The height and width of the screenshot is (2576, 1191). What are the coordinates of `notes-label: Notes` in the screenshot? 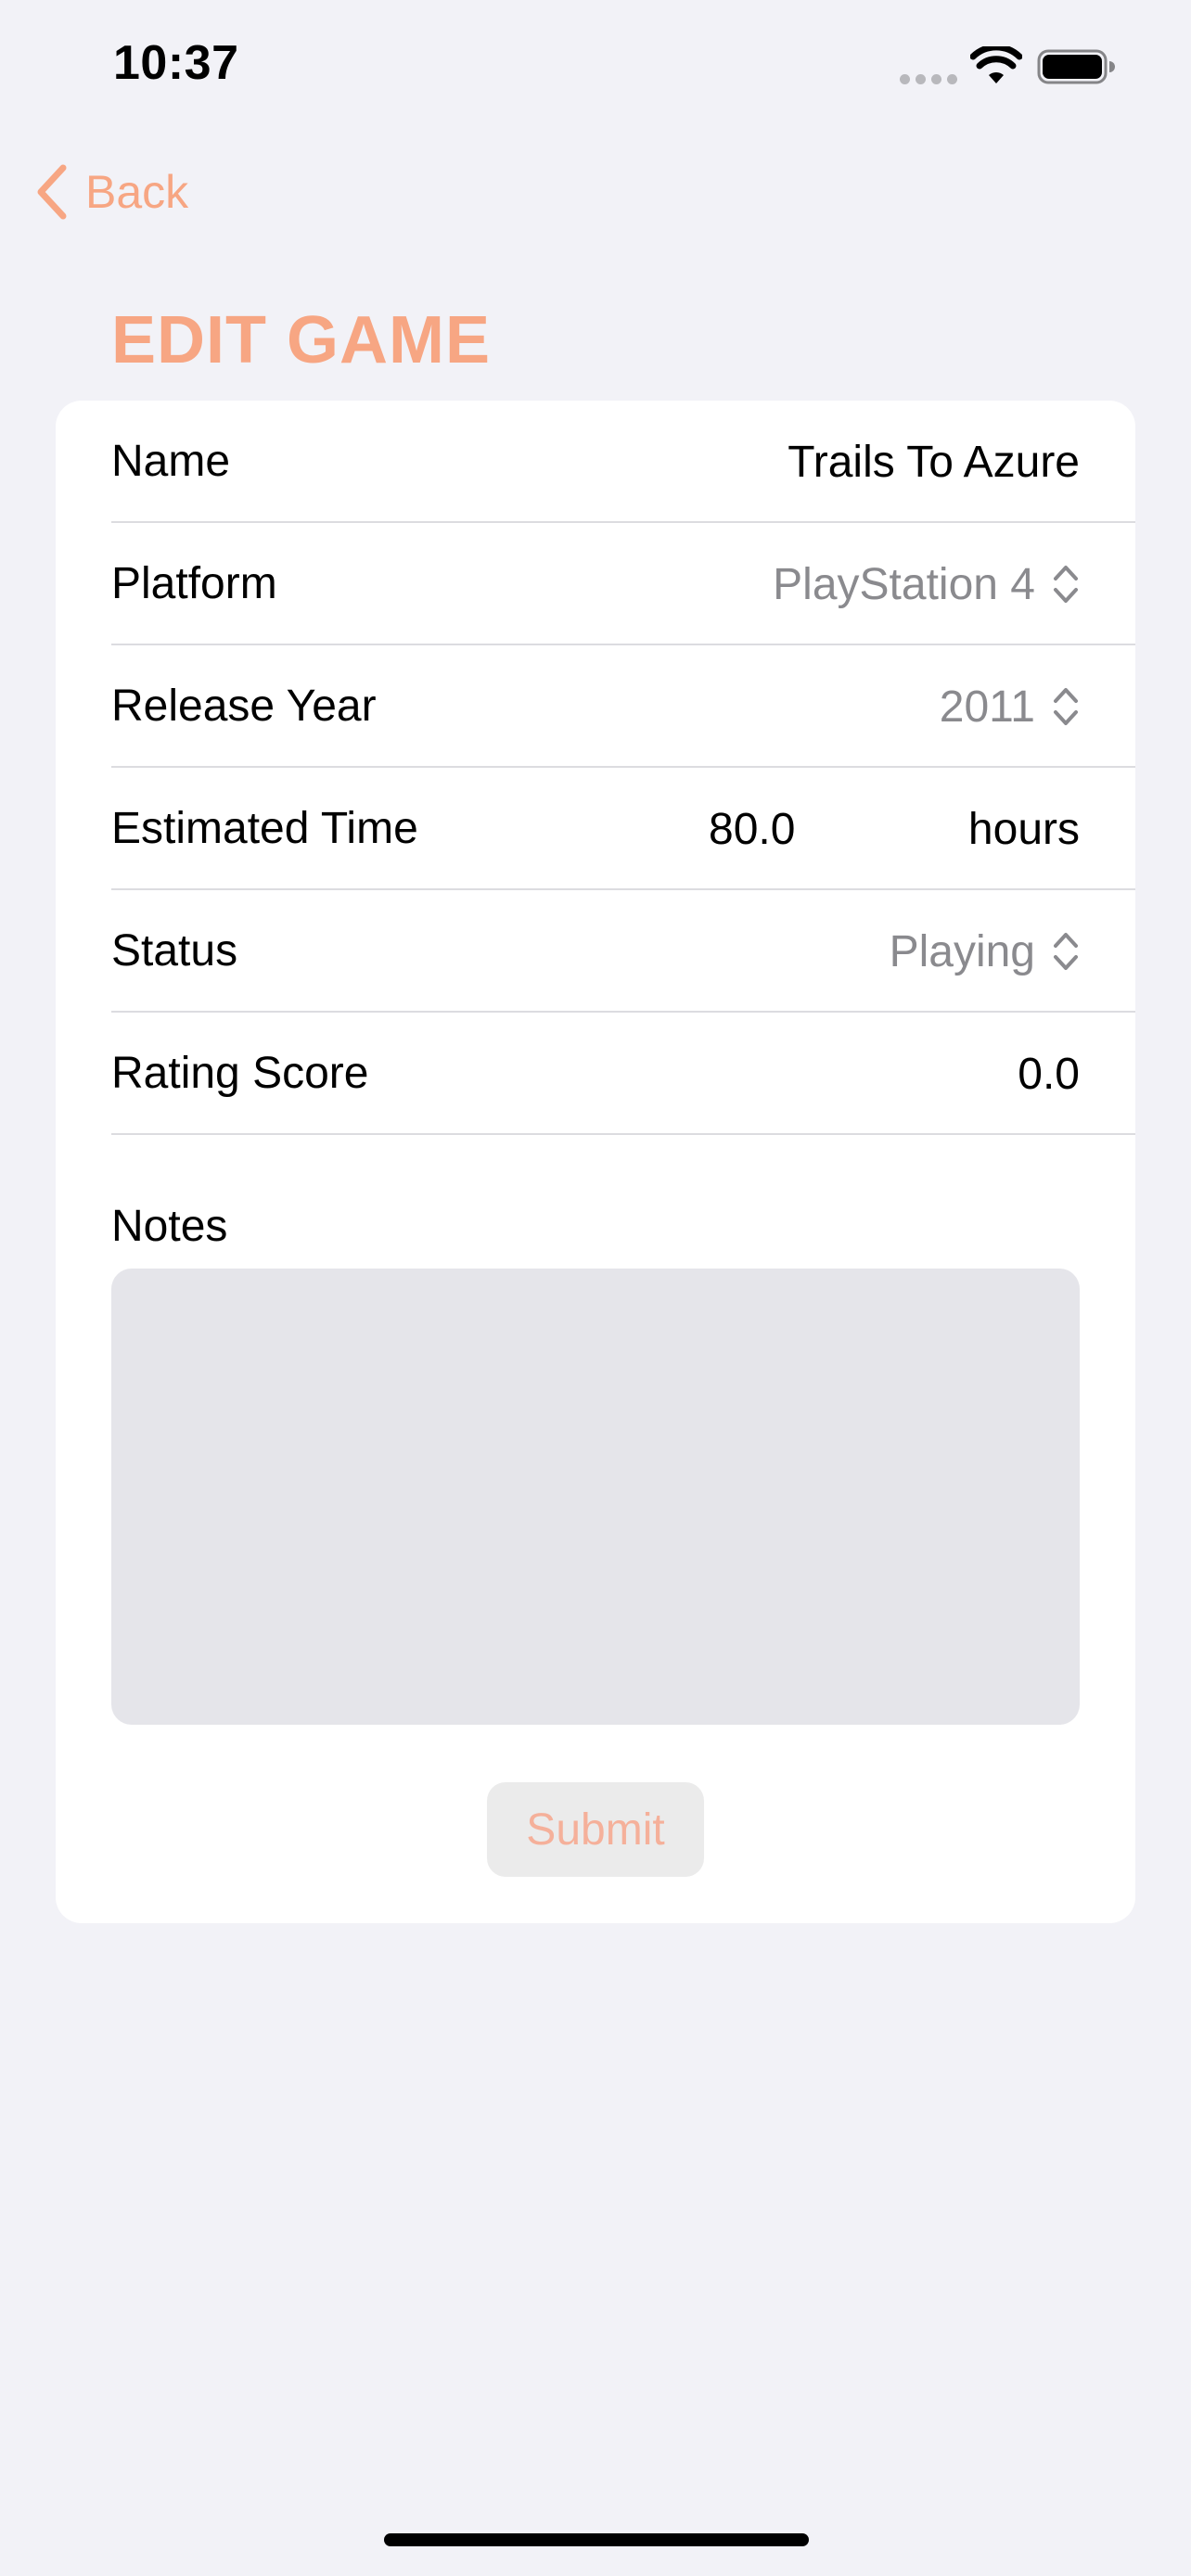 It's located at (169, 1226).